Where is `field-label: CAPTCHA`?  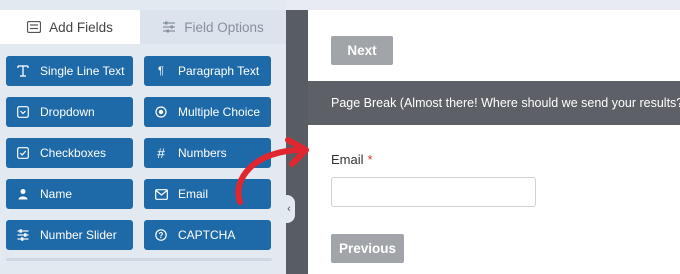
field-label: CAPTCHA is located at coordinates (207, 235).